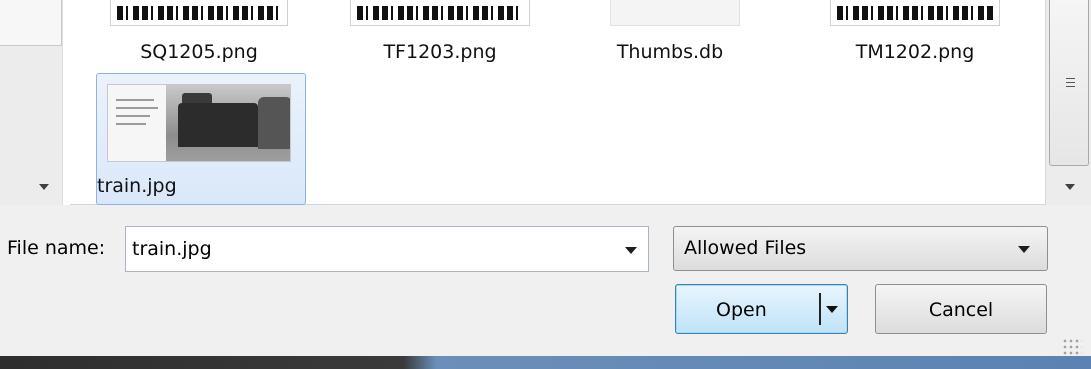 The width and height of the screenshot is (1091, 369). I want to click on file-item-tf1203: TF1203.png, so click(440, 40).